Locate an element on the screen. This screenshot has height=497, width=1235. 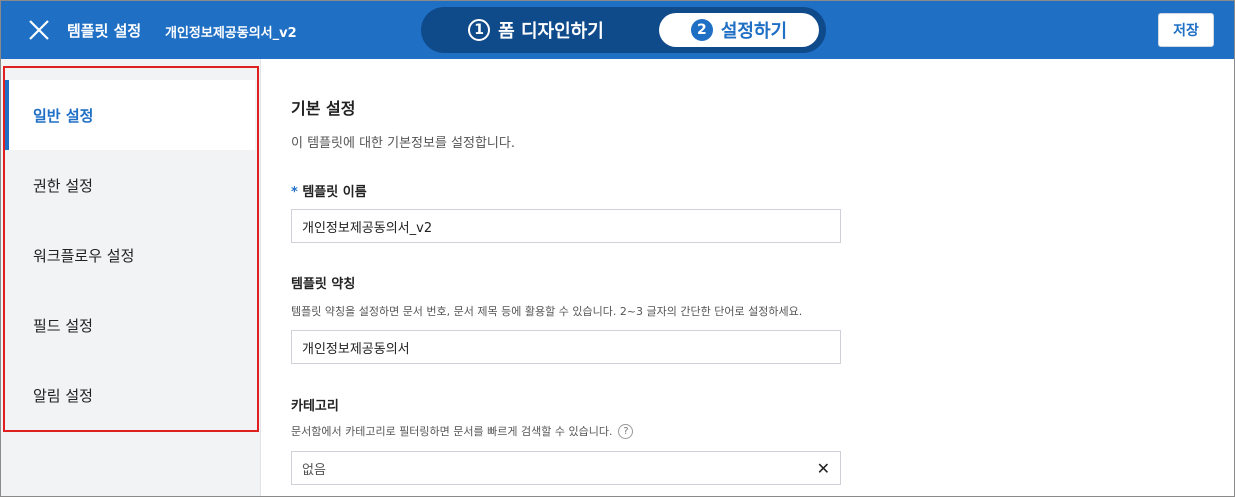
sidebar-item-workflow: 워크플로우 설정 is located at coordinates (130, 255).